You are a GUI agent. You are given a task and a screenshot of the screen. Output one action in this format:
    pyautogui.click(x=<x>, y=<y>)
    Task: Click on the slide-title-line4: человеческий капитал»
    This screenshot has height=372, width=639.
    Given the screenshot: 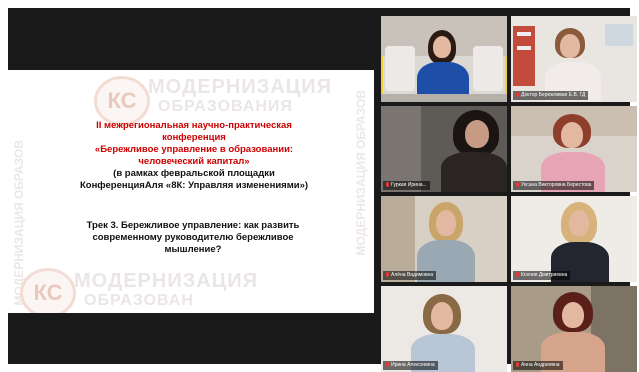 What is the action you would take?
    pyautogui.click(x=194, y=161)
    